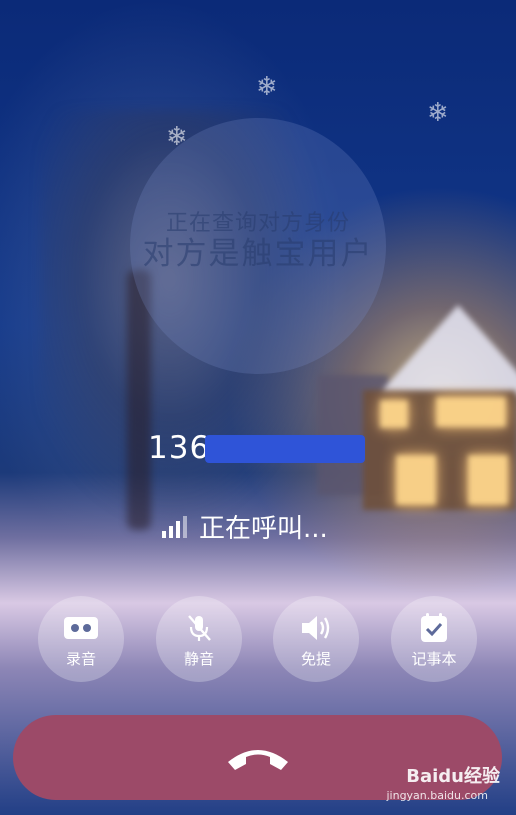 The image size is (516, 815). What do you see at coordinates (453, 776) in the screenshot?
I see `watermark-brand: Baidu经验` at bounding box center [453, 776].